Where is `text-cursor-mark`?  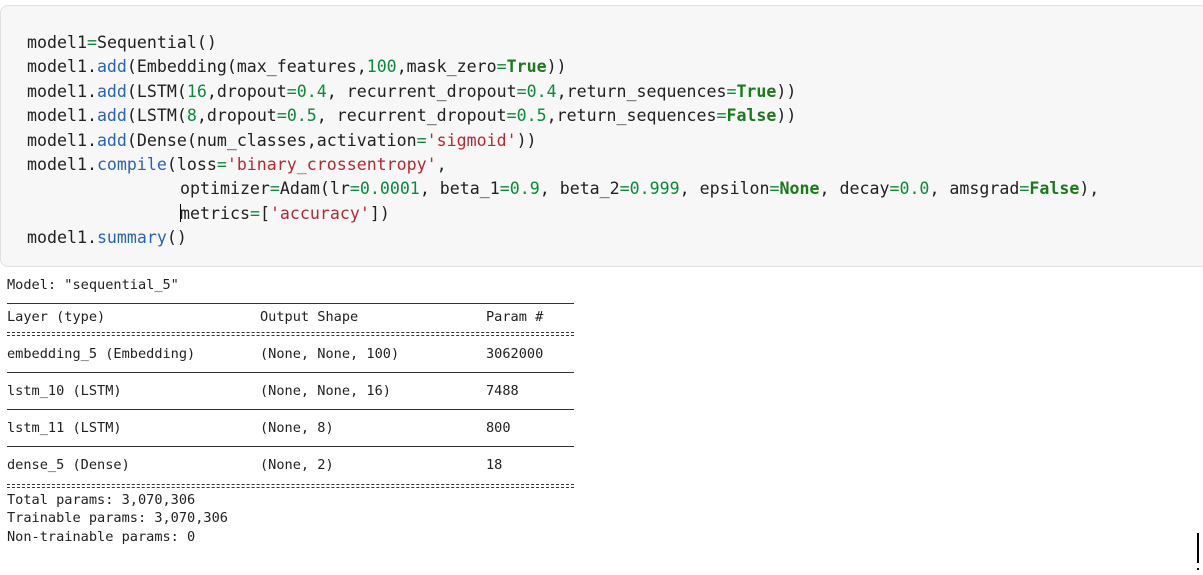
text-cursor-mark is located at coordinates (1198, 548).